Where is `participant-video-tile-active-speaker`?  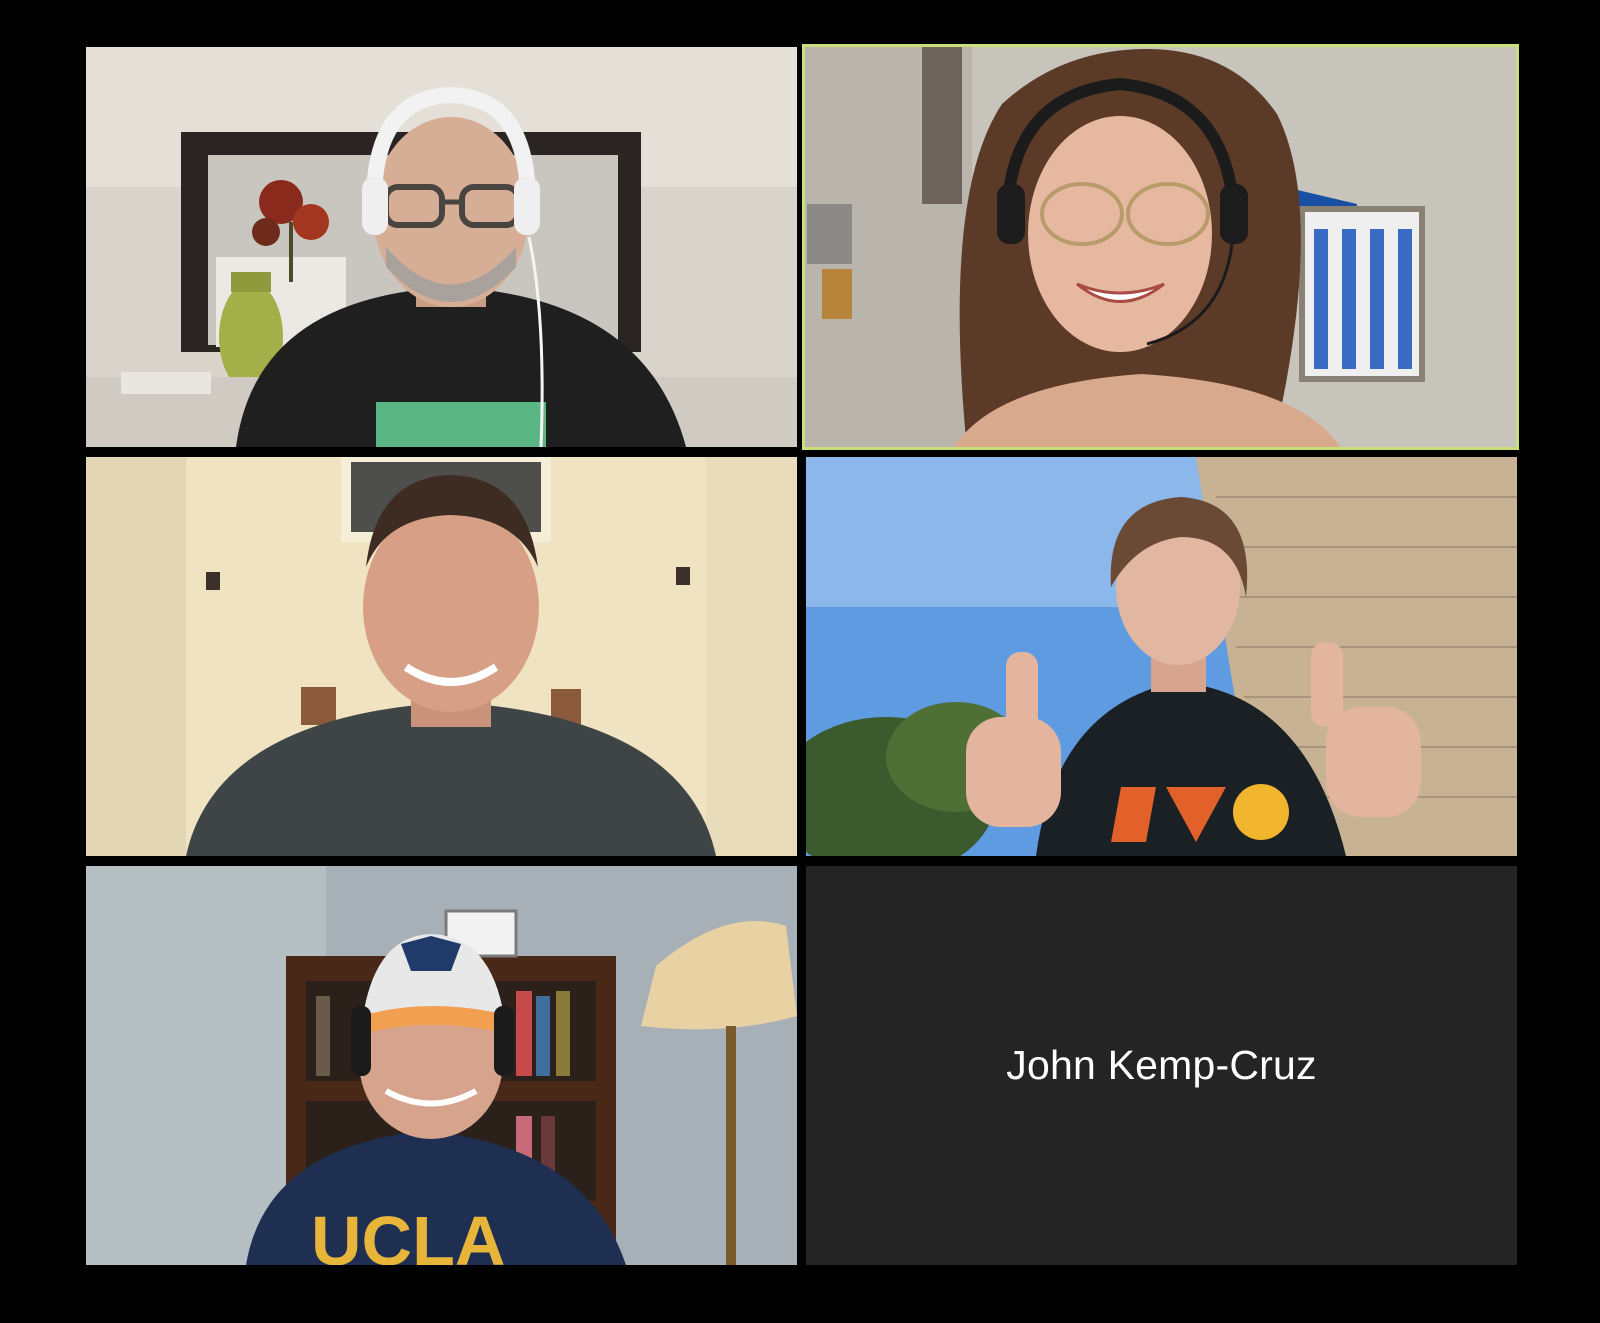 participant-video-tile-active-speaker is located at coordinates (1160, 247).